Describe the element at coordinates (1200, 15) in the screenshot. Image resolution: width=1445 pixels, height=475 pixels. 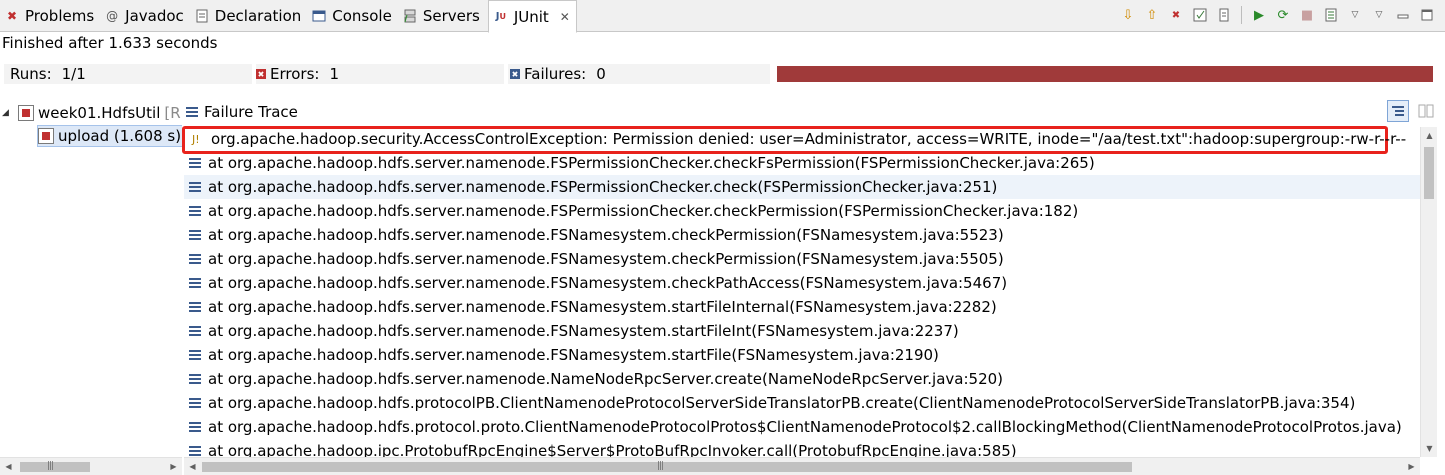
I see `show-skipped-icon` at that location.